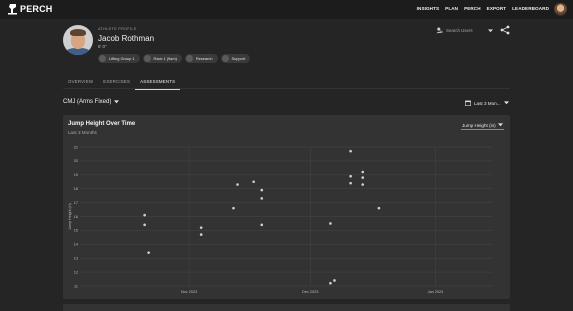 The image size is (573, 311). I want to click on search-users-select: Search Users, so click(464, 30).